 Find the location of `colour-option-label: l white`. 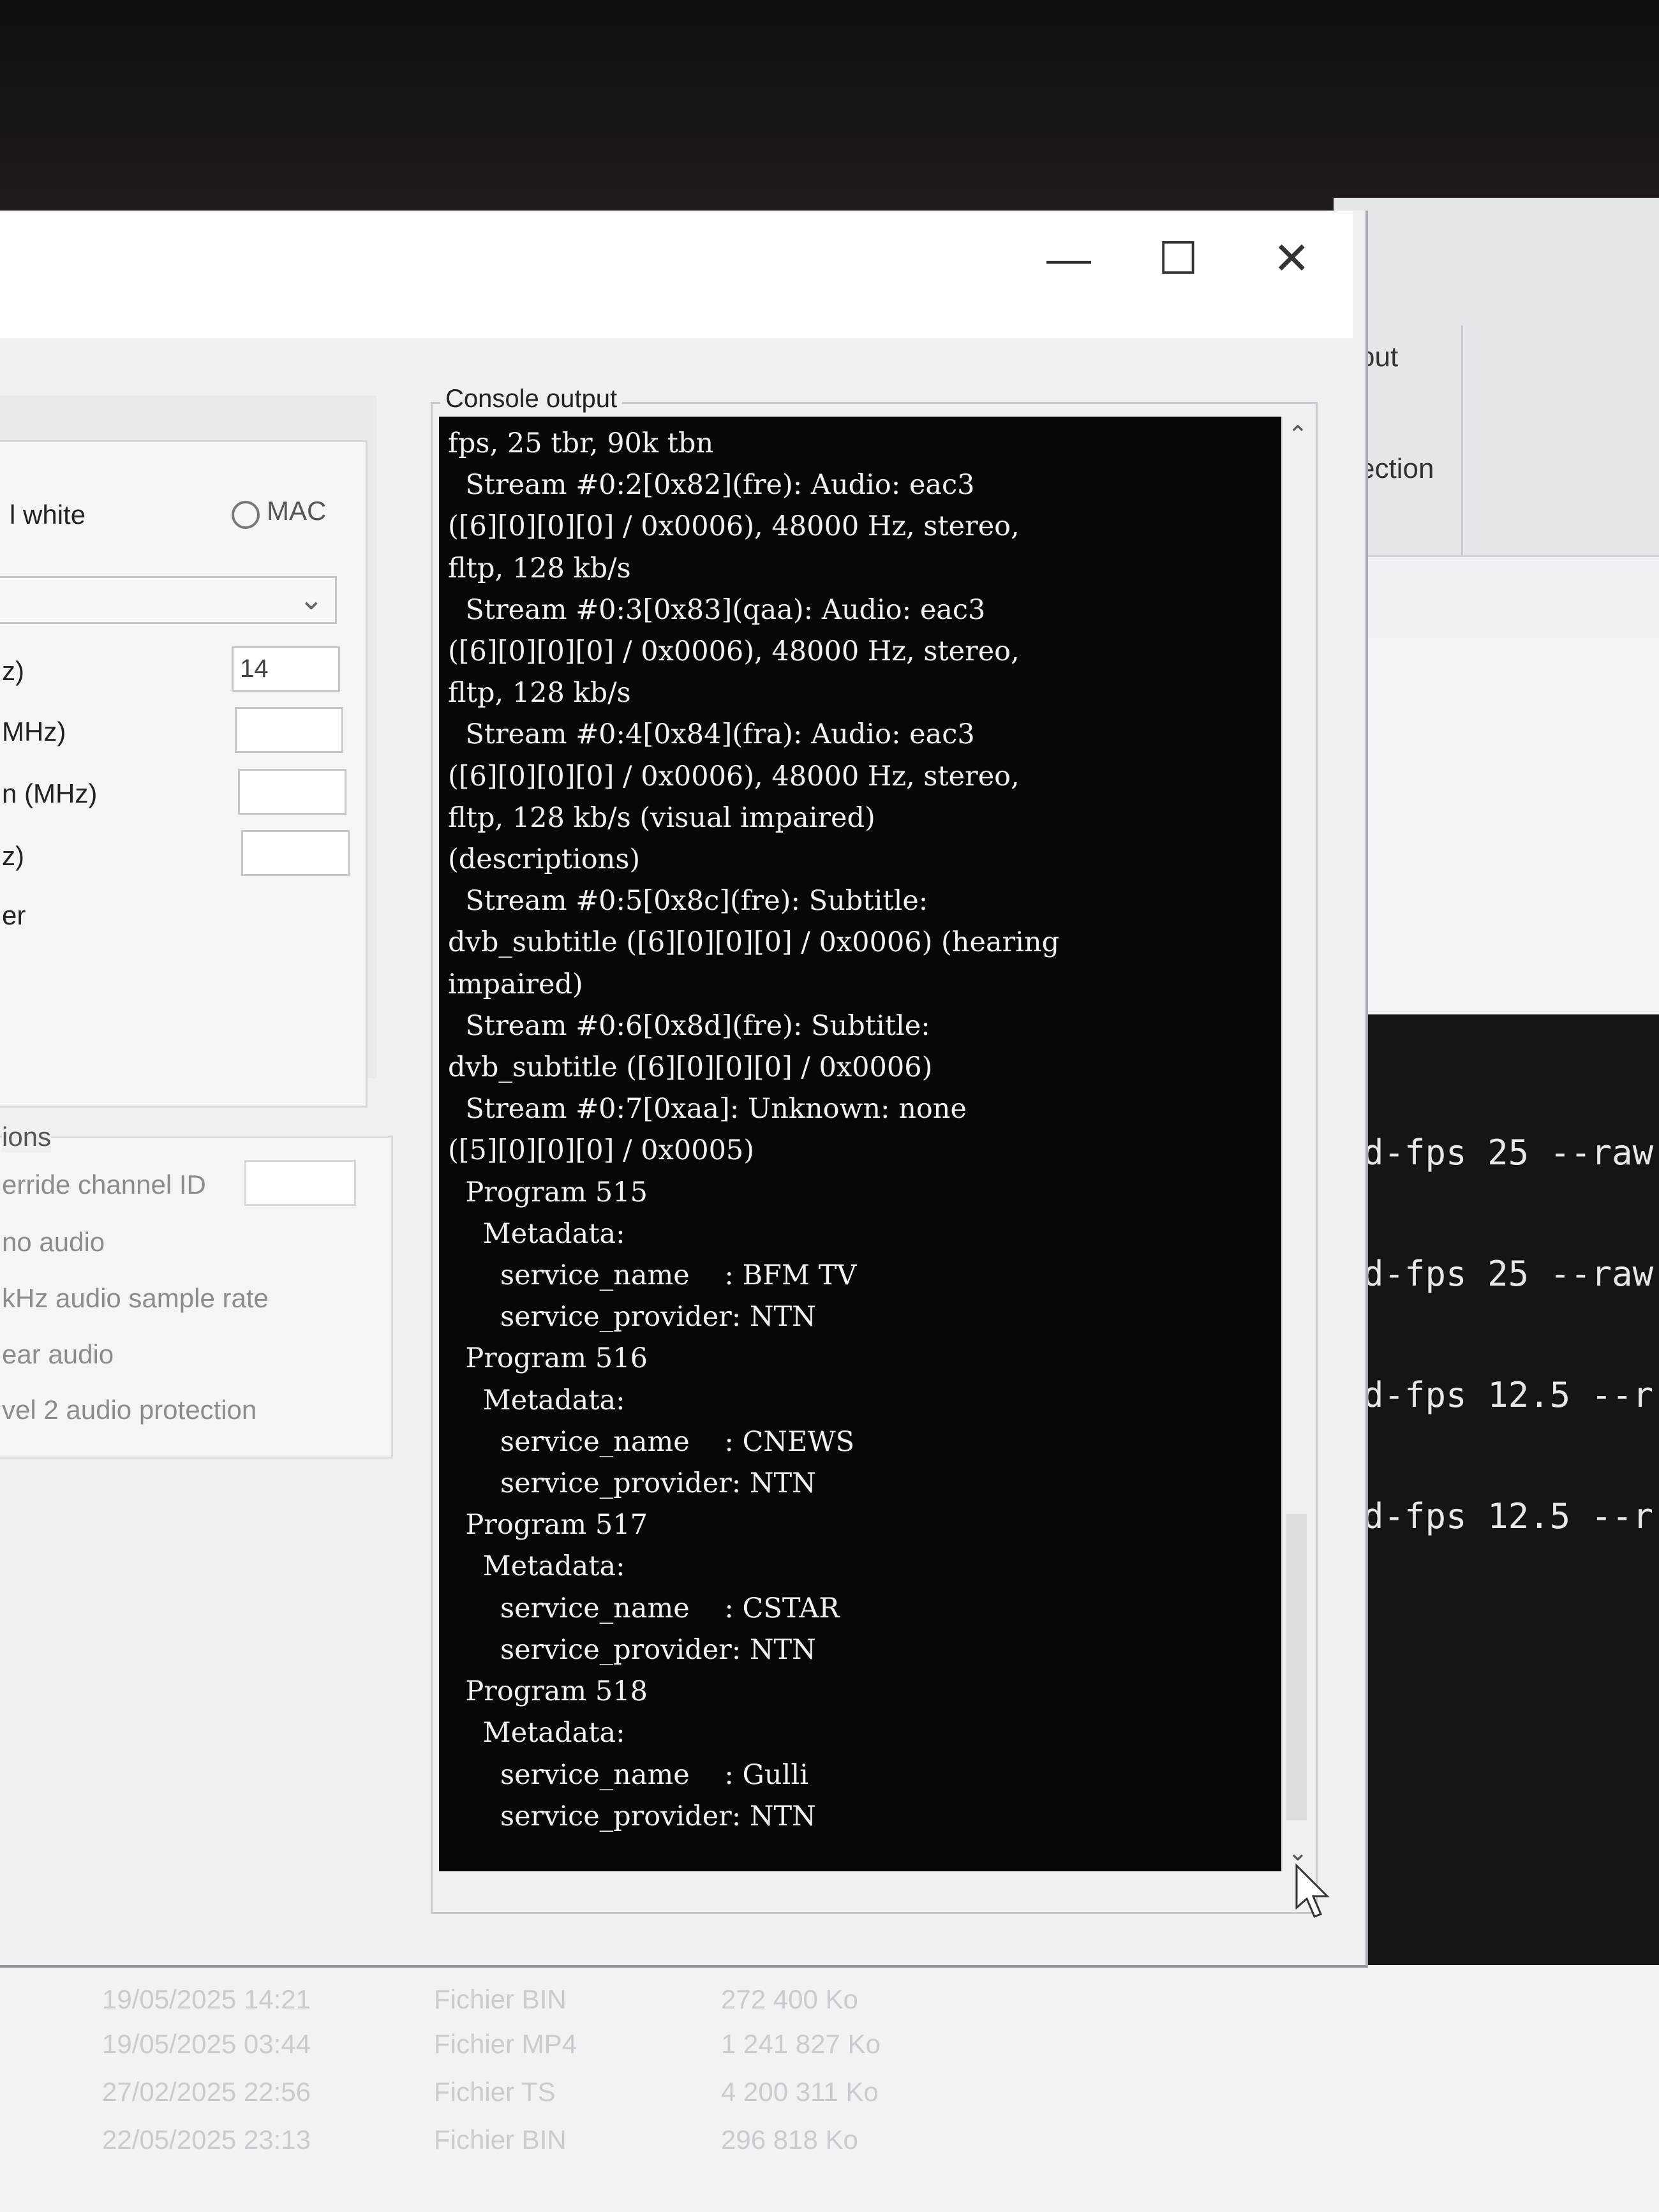

colour-option-label: l white is located at coordinates (48, 515).